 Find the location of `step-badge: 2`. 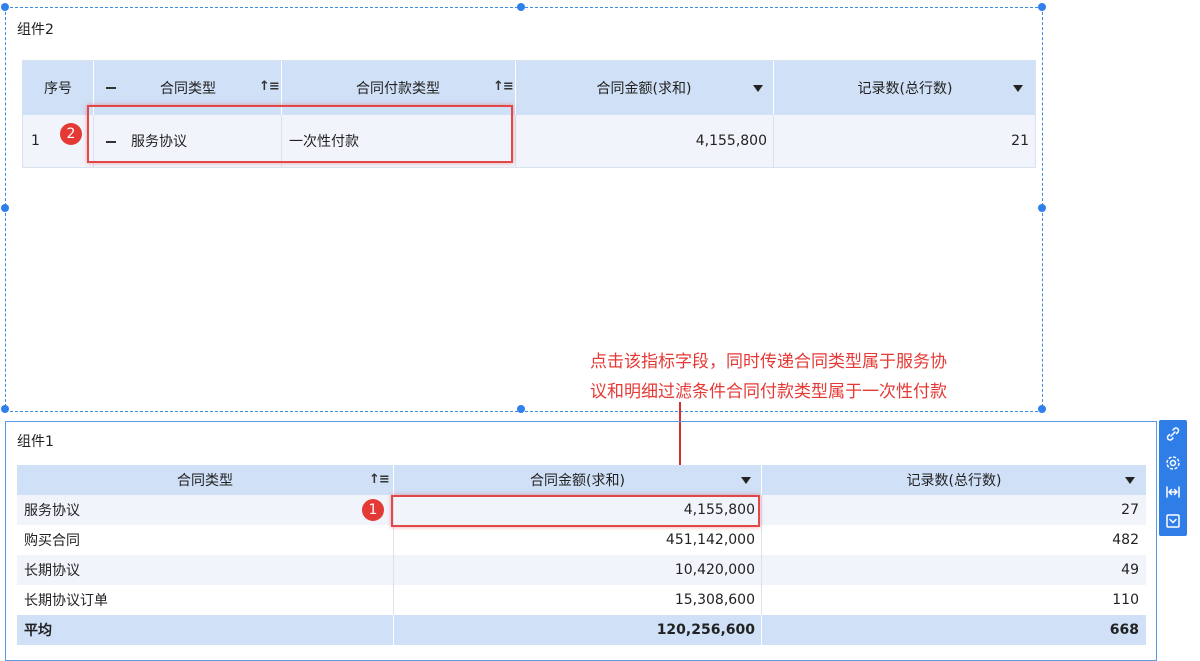

step-badge: 2 is located at coordinates (71, 134).